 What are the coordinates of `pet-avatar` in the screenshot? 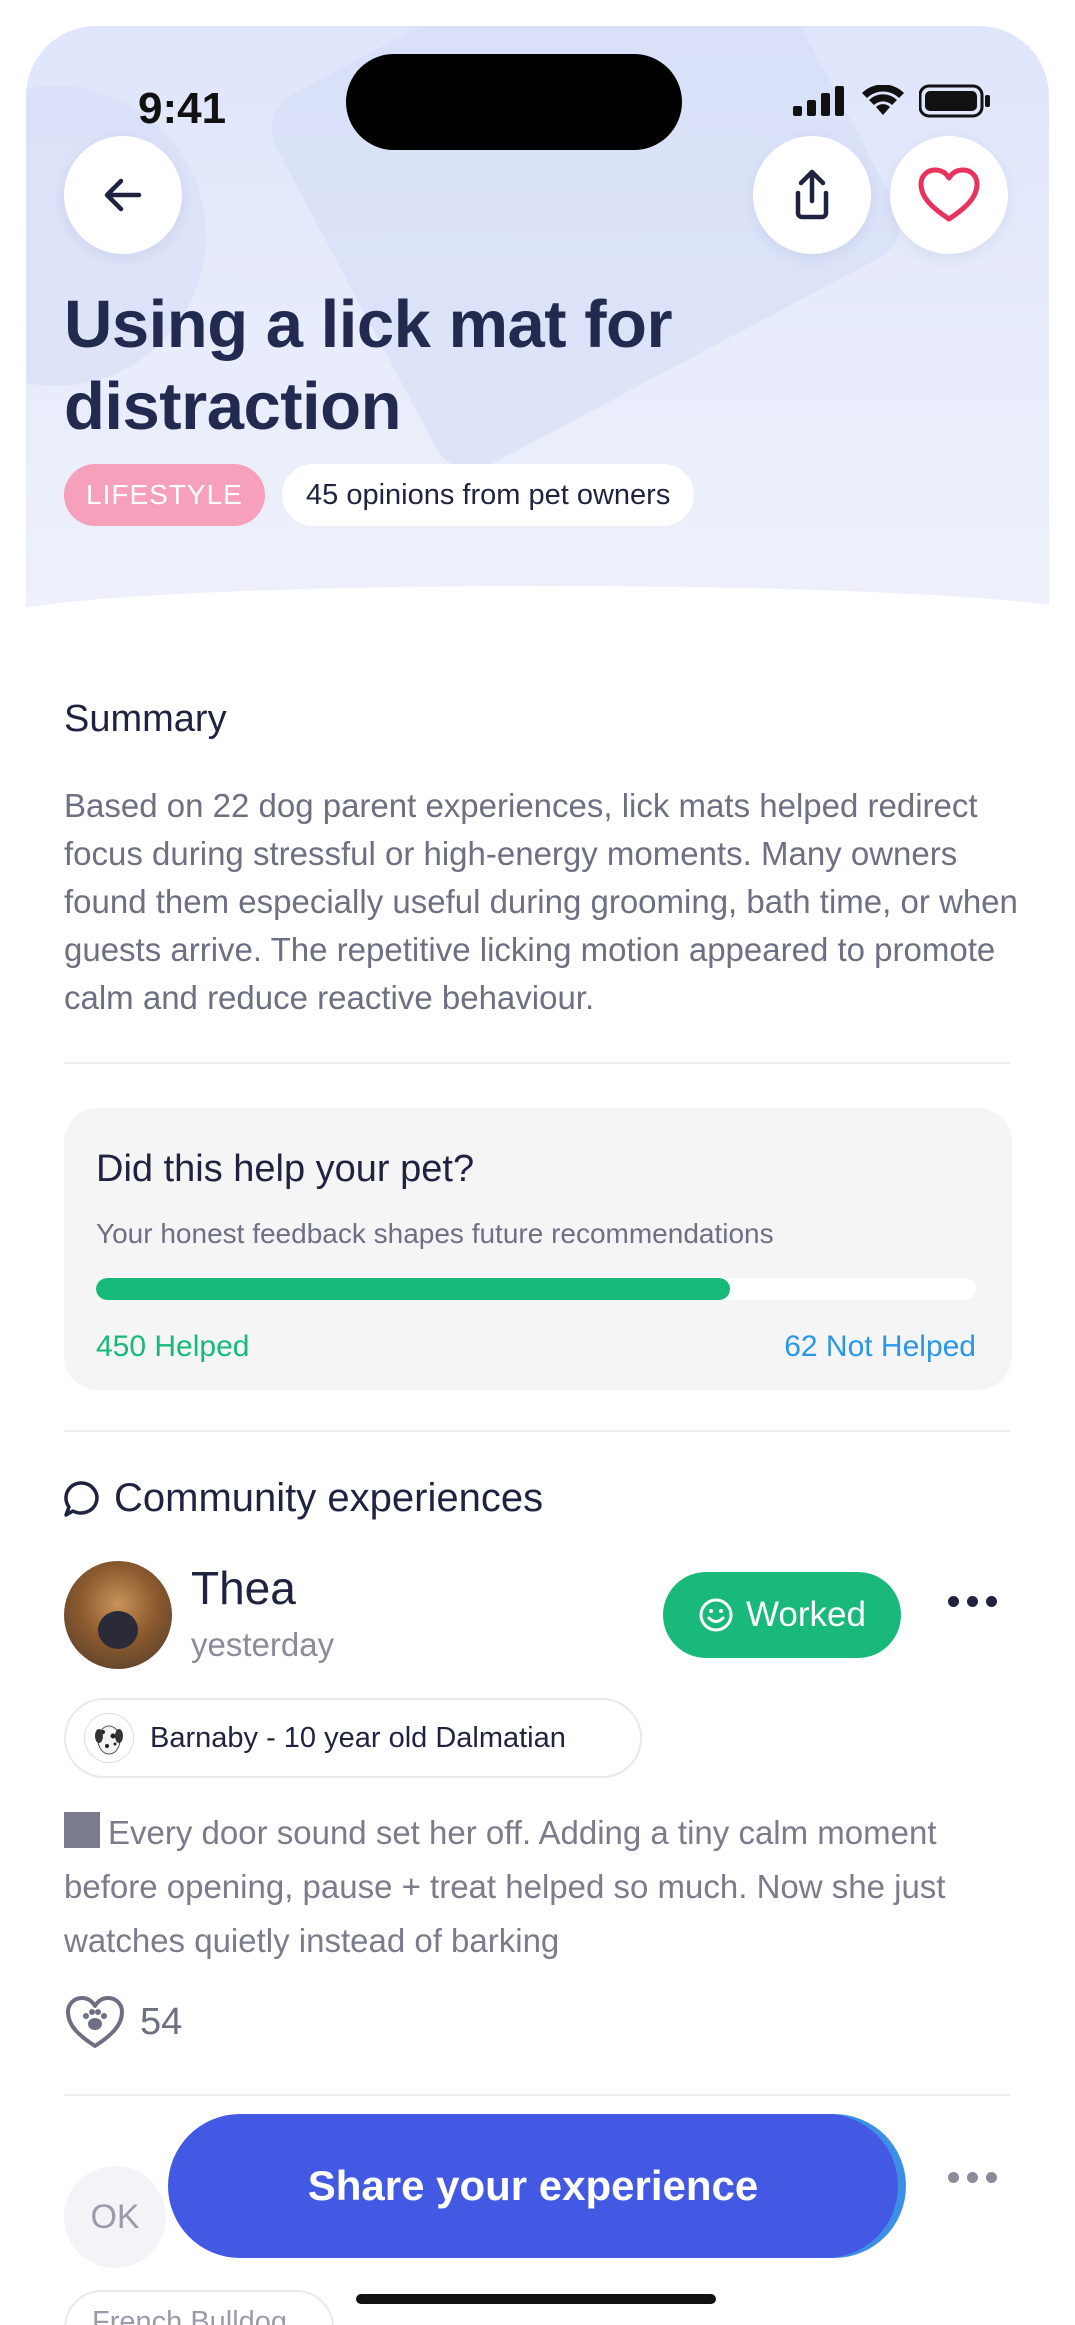 It's located at (109, 1738).